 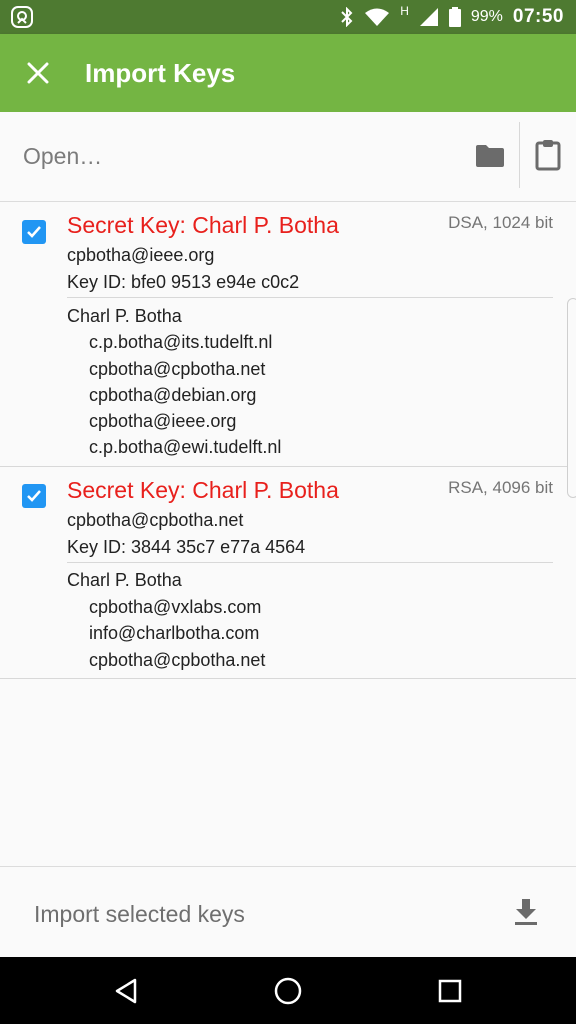 What do you see at coordinates (160, 73) in the screenshot?
I see `page-title: Import Keys` at bounding box center [160, 73].